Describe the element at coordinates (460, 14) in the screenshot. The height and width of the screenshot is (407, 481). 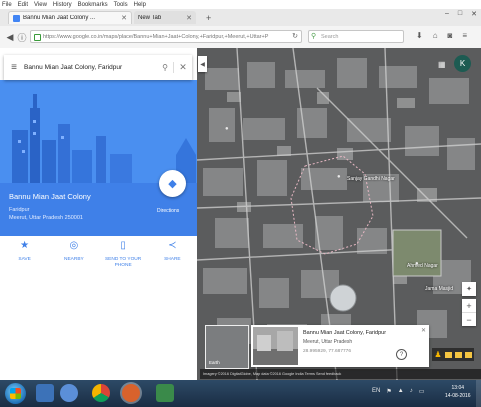
I see `maximize-icon: □` at that location.